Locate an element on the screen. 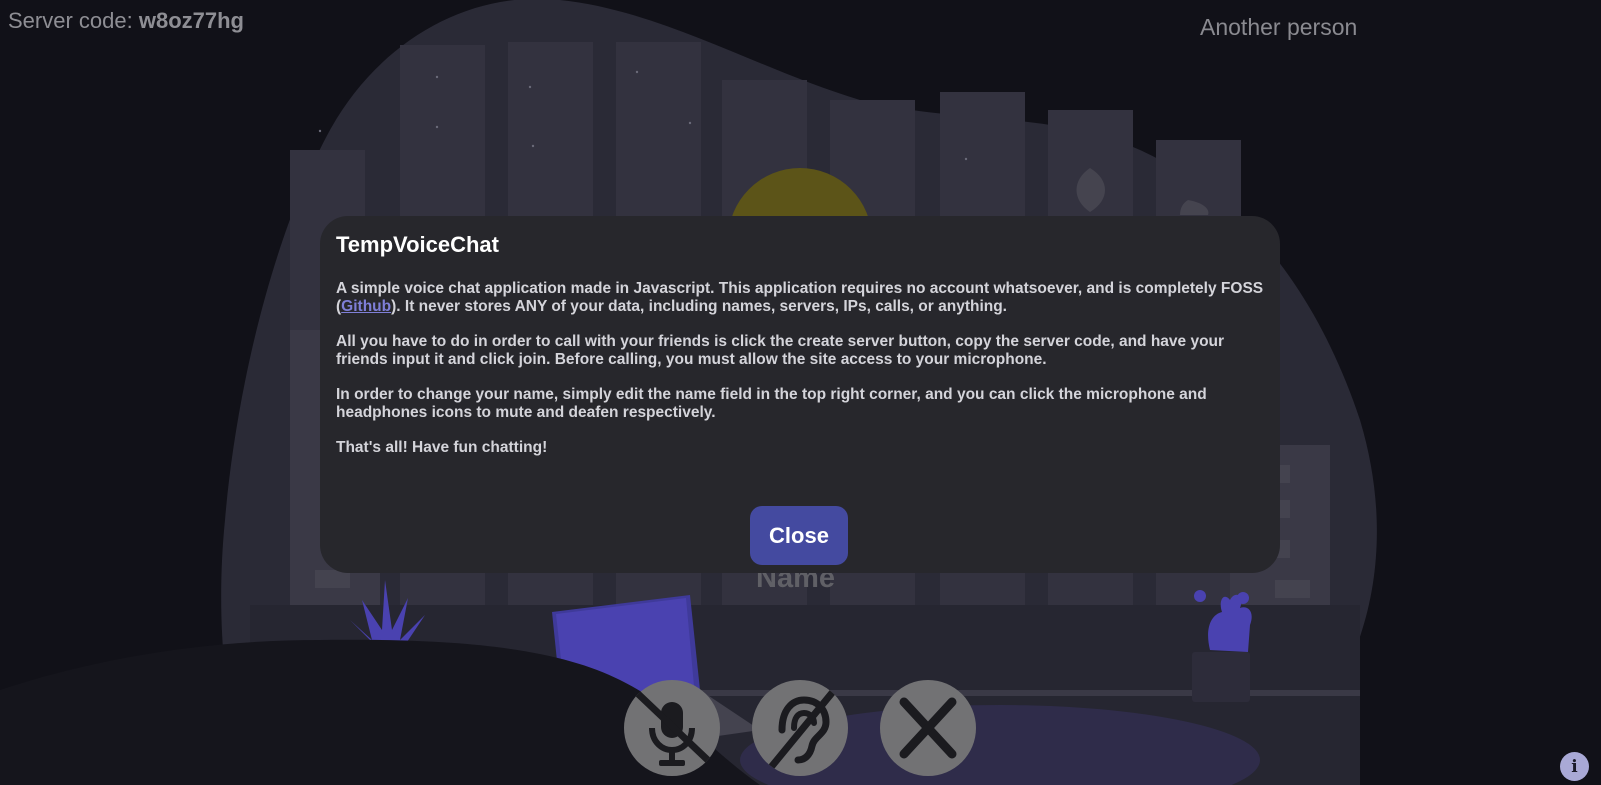 This screenshot has width=1601, height=785. microphone-slash-icon is located at coordinates (674, 728).